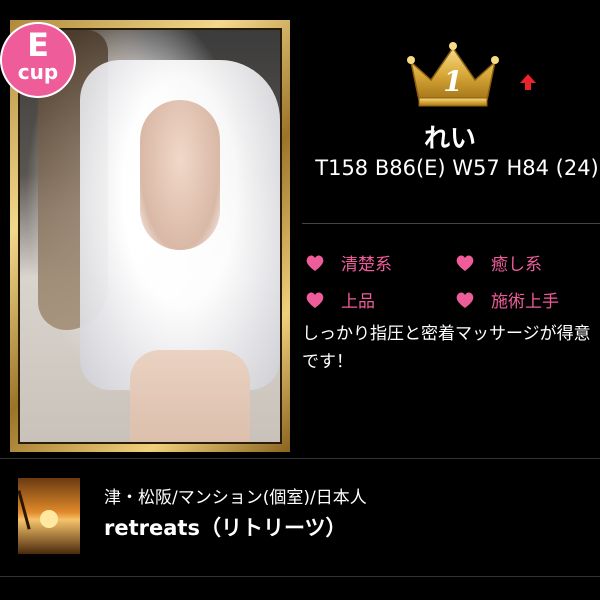 The height and width of the screenshot is (600, 600). What do you see at coordinates (449, 139) in the screenshot?
I see `profile-name: れい` at bounding box center [449, 139].